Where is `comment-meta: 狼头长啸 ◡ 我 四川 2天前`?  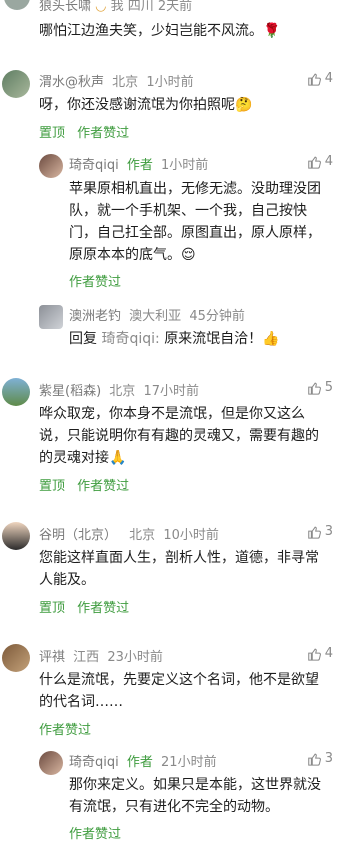 comment-meta: 狼头长啸 ◡ 我 四川 2天前 is located at coordinates (115, 7).